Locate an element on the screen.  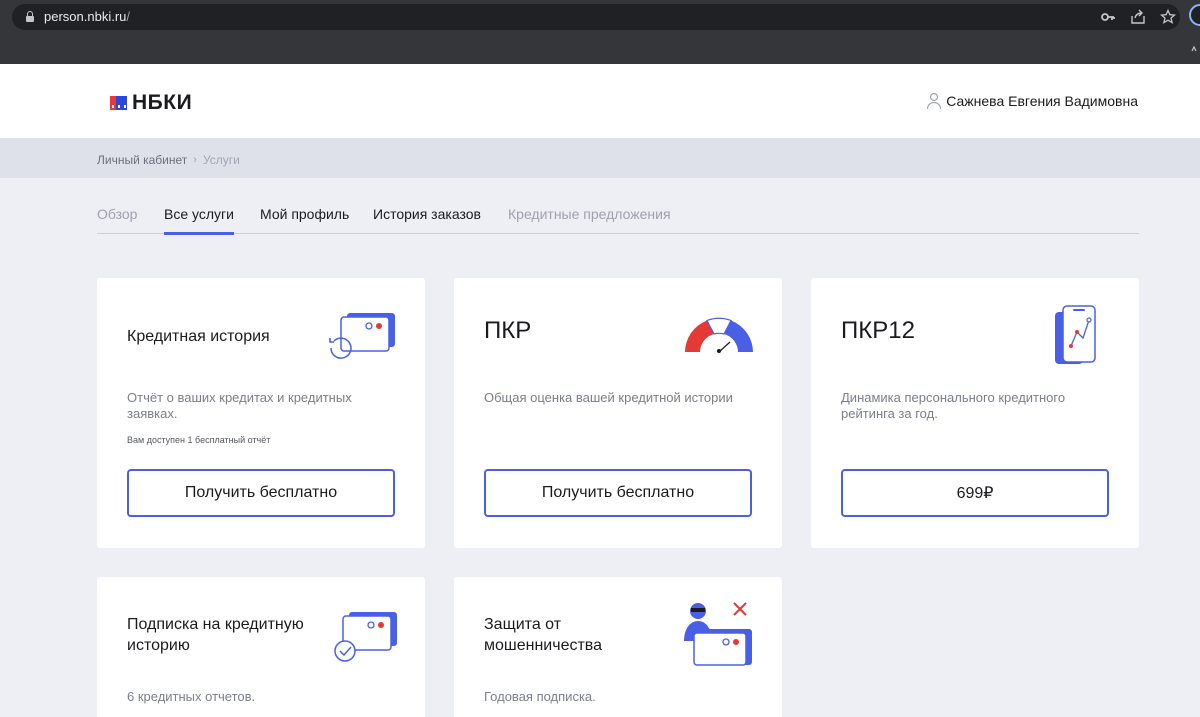
breadcrumb: Личный кабинет › Услуги is located at coordinates (168, 160).